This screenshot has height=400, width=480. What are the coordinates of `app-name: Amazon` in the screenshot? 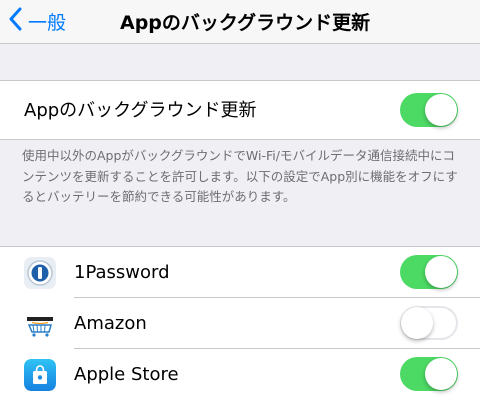 It's located at (110, 323).